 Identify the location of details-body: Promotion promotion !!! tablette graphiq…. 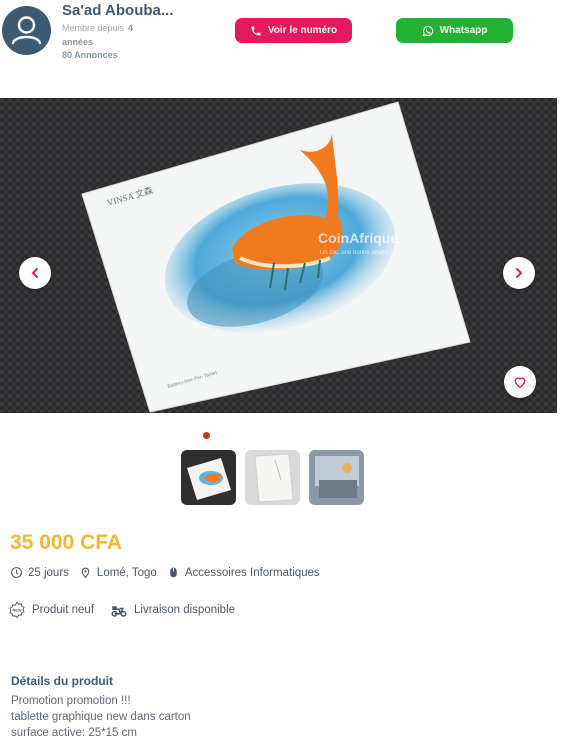
(101, 717).